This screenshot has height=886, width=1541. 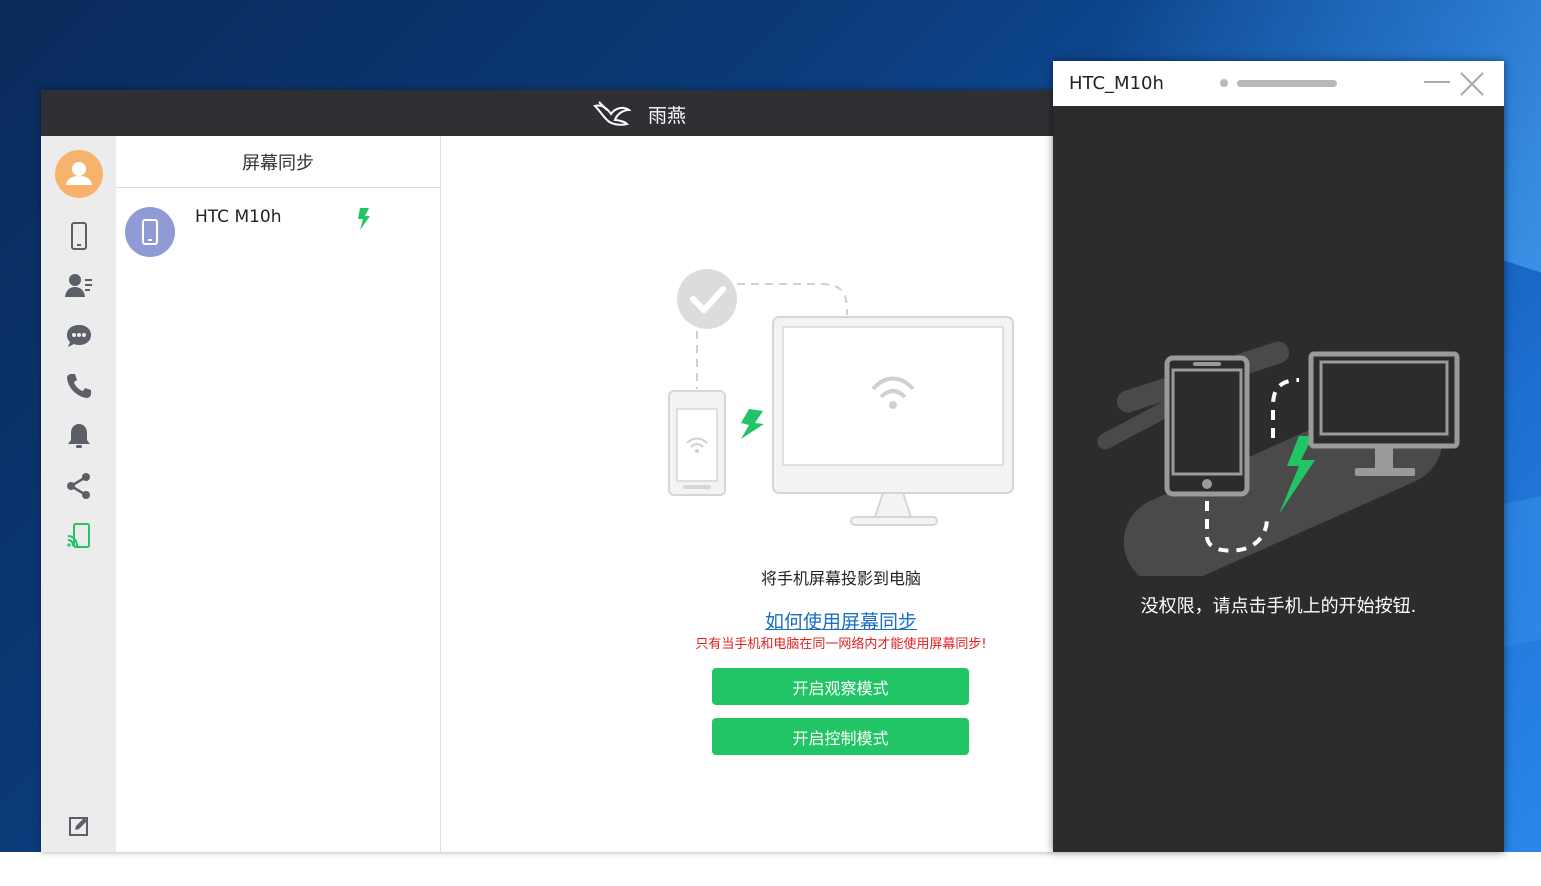 What do you see at coordinates (1224, 83) in the screenshot?
I see `status-dot` at bounding box center [1224, 83].